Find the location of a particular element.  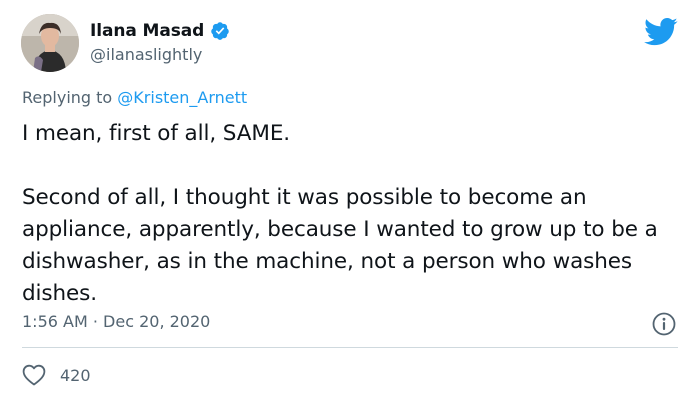

like-count: 420 is located at coordinates (75, 375).